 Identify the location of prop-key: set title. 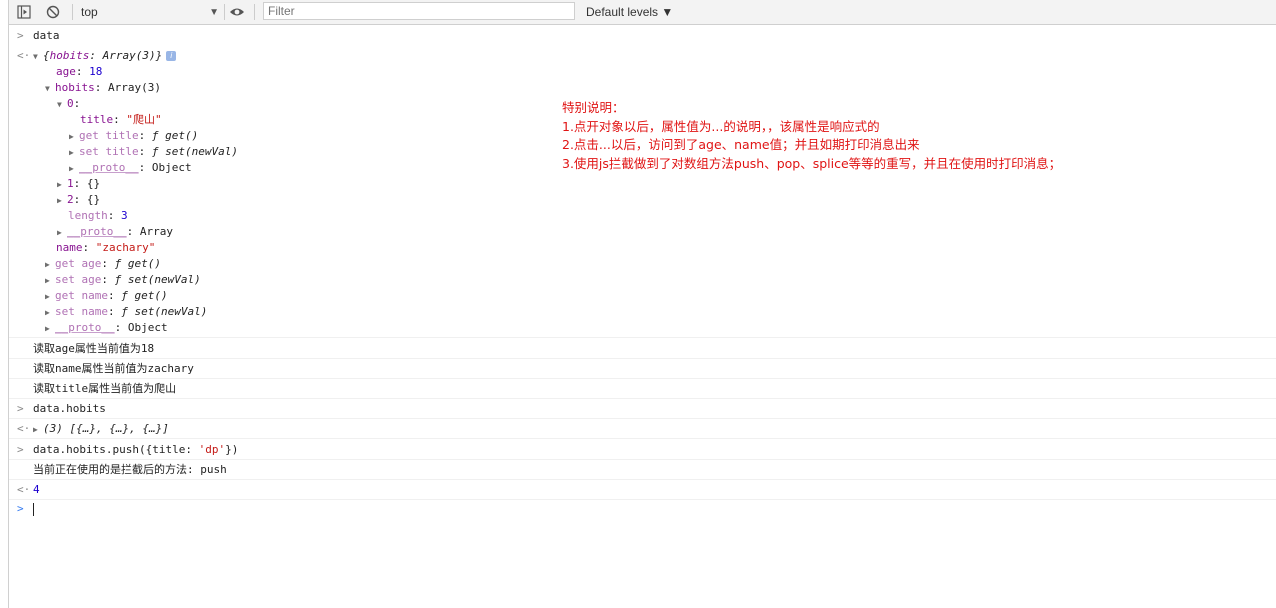
(109, 151).